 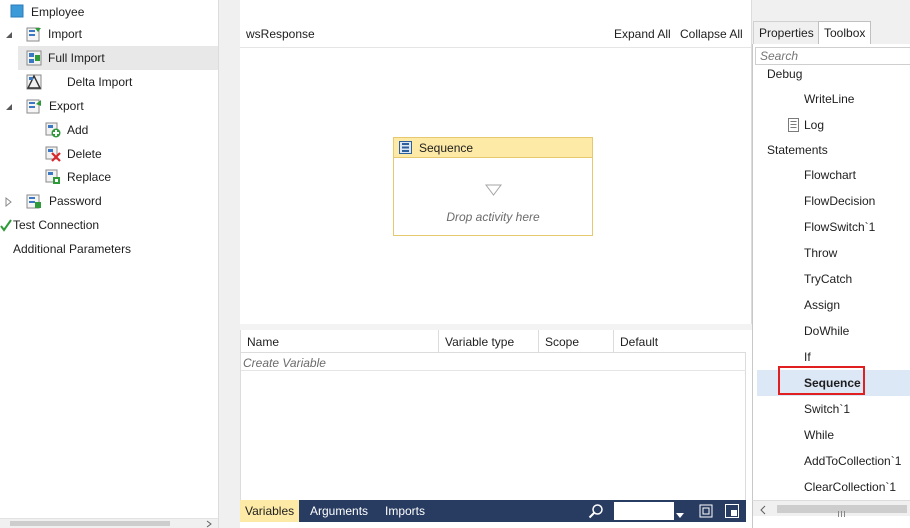 I want to click on tab-arguments: Arguments, so click(x=339, y=511).